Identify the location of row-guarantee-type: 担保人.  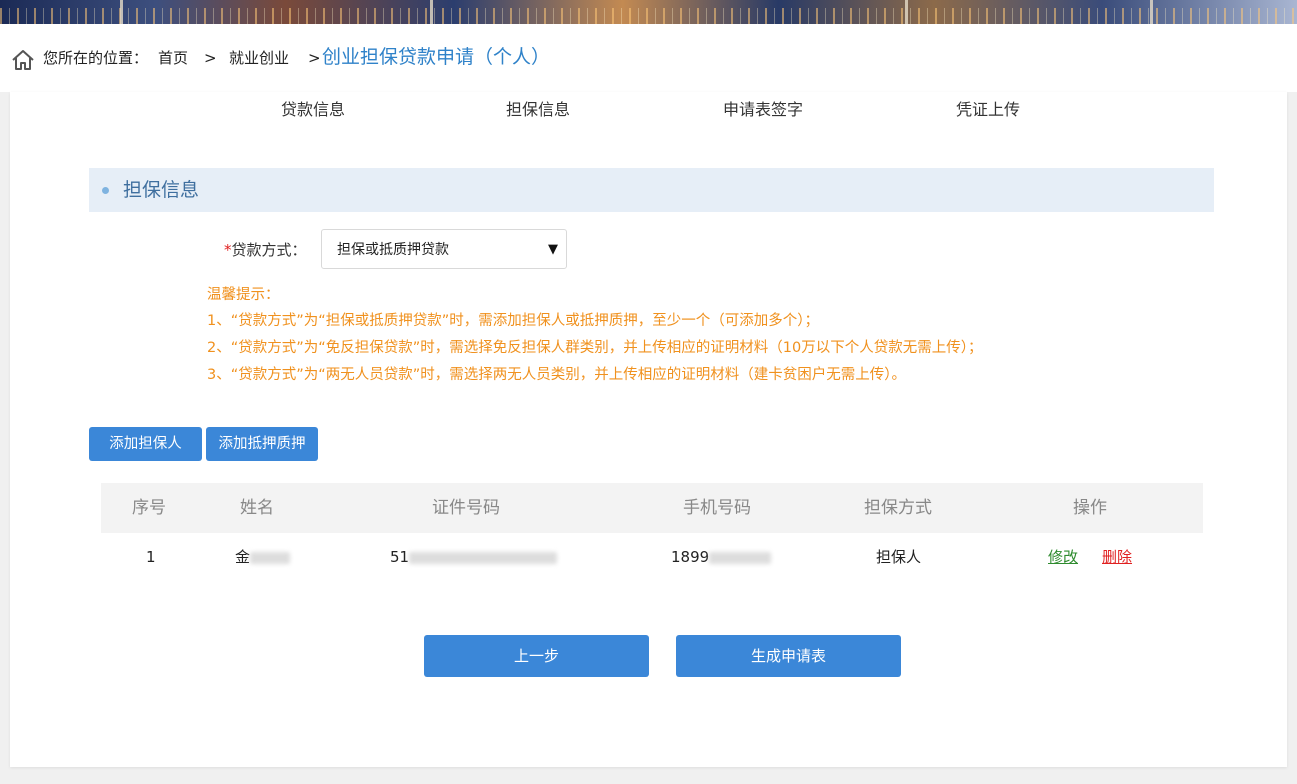
(899, 557).